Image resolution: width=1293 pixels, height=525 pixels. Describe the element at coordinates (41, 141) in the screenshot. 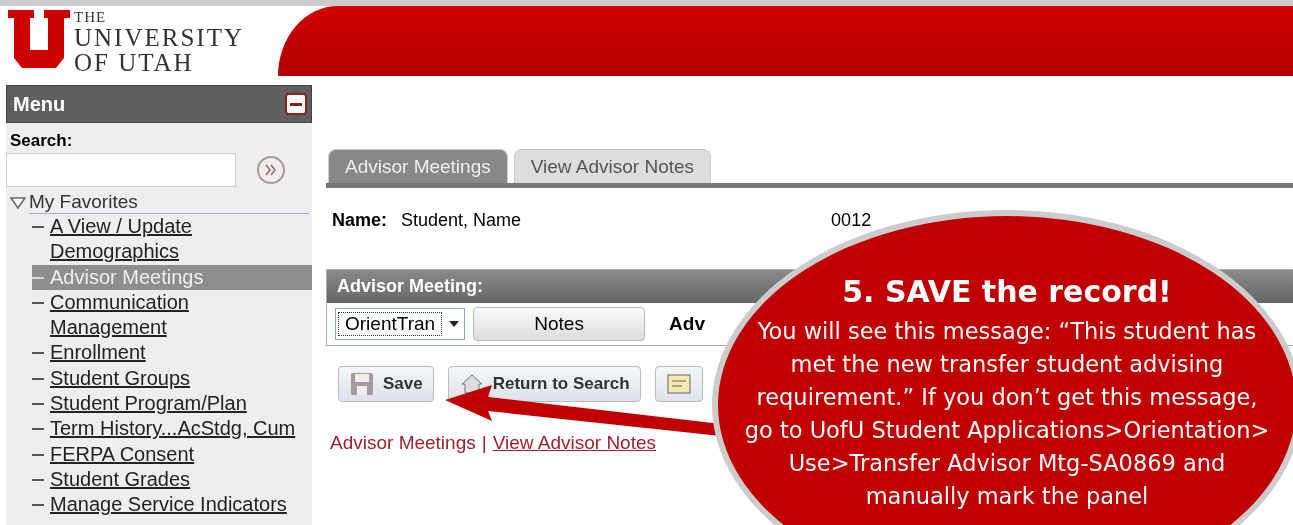

I see `search-label: Search:` at that location.